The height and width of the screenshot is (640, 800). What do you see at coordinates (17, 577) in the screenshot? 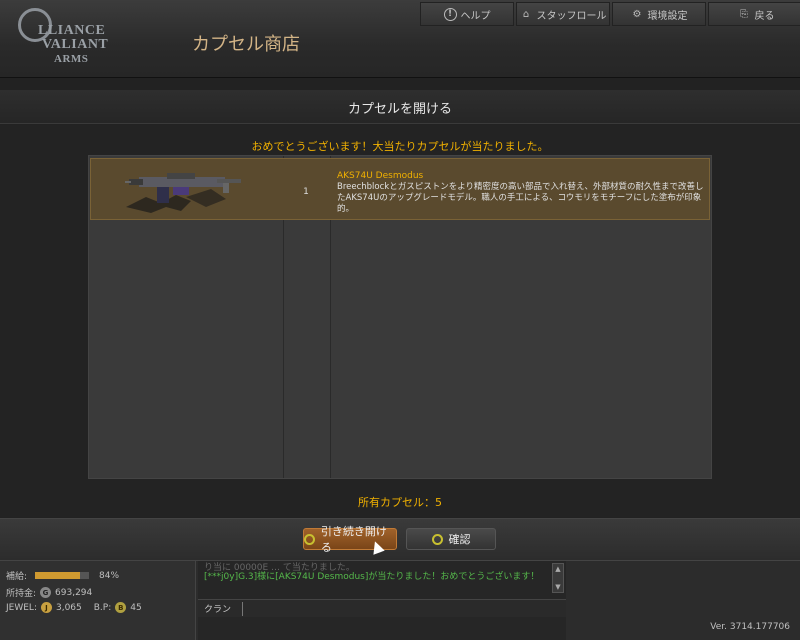
I see `supply-label: 補給:` at bounding box center [17, 577].